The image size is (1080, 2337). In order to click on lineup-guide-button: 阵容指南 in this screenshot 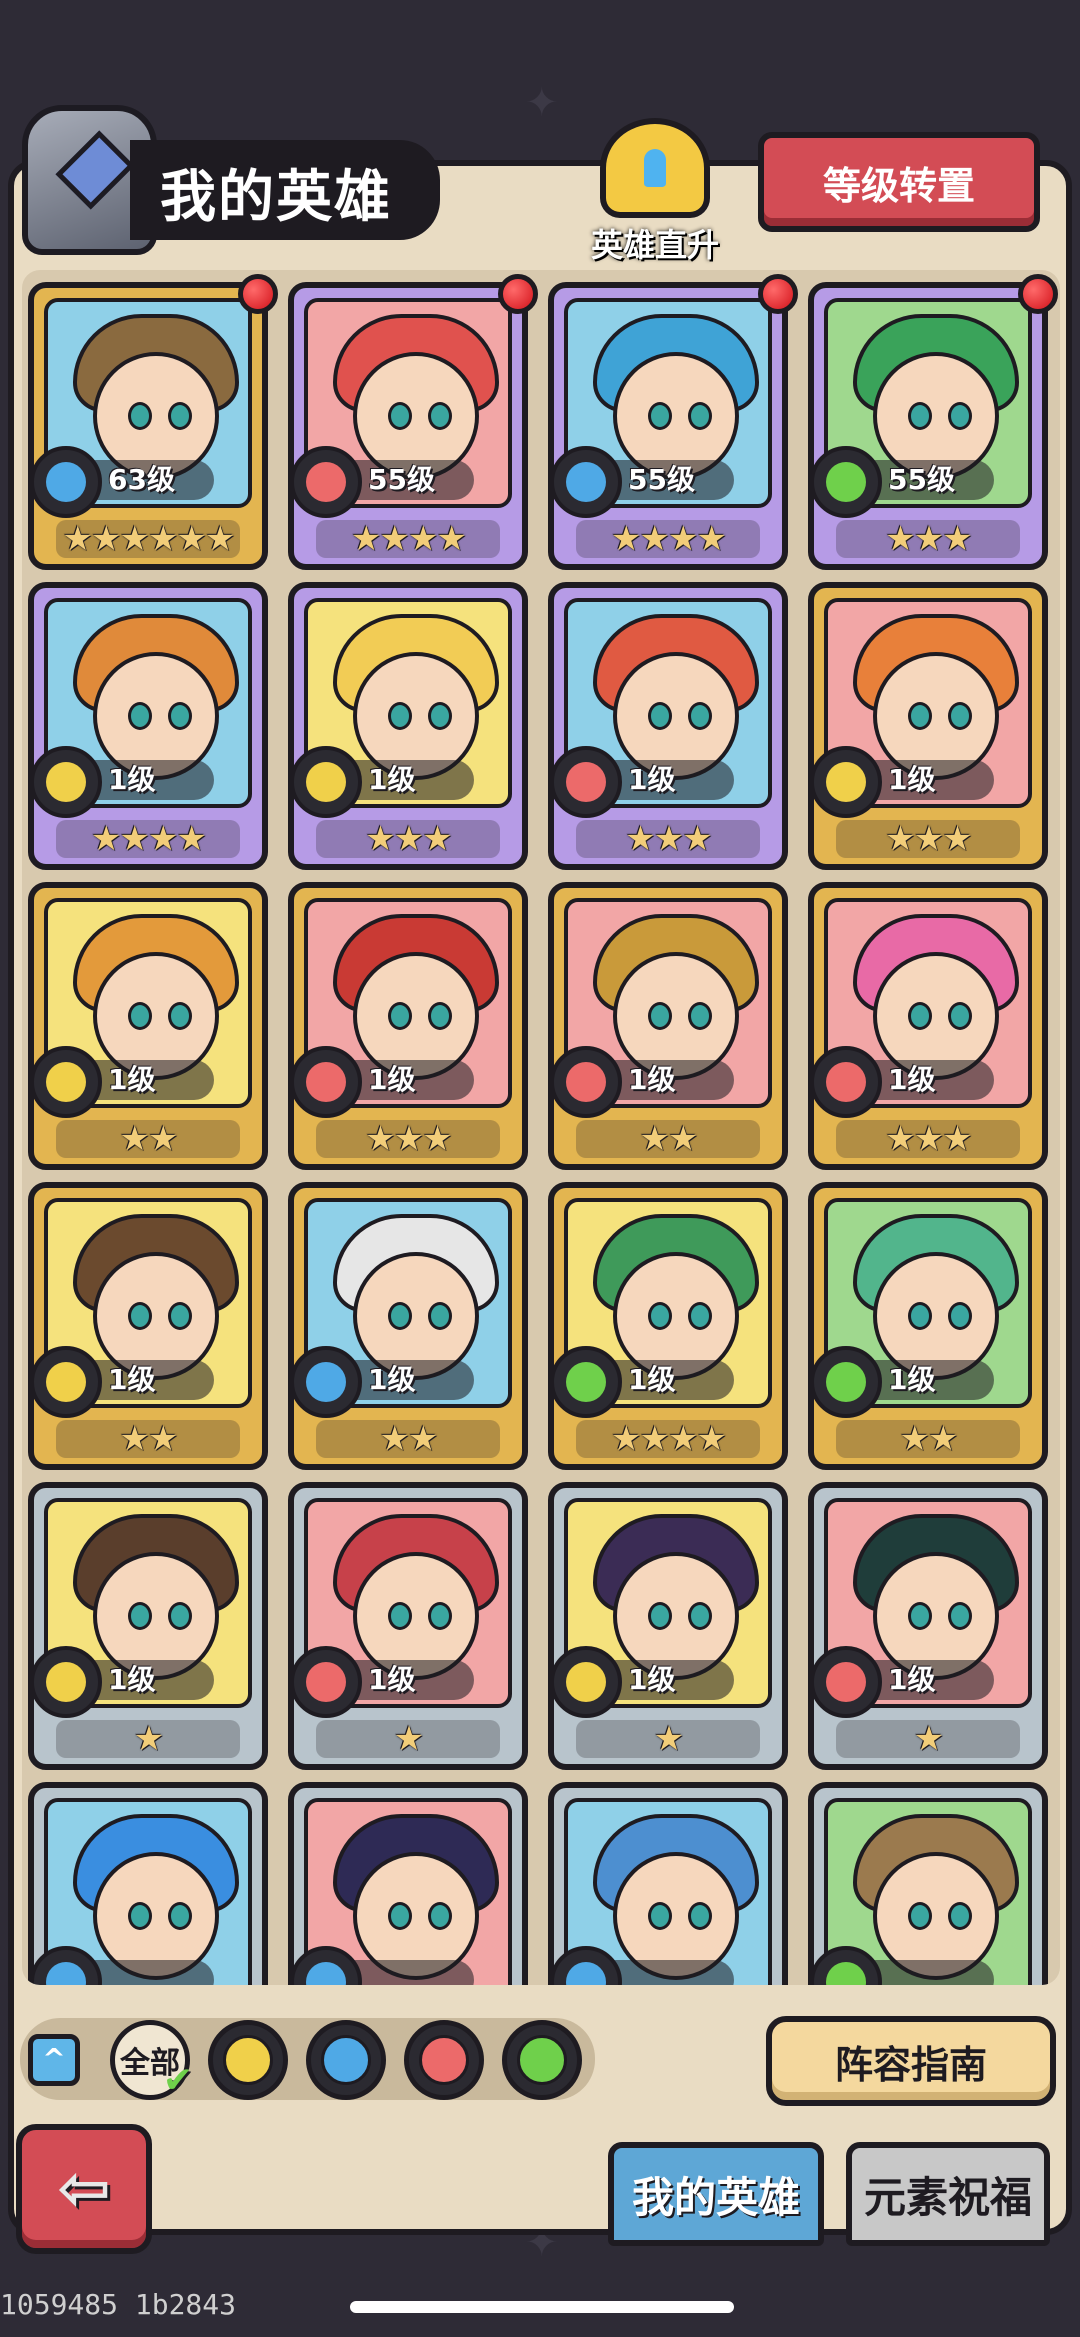, I will do `click(911, 2061)`.